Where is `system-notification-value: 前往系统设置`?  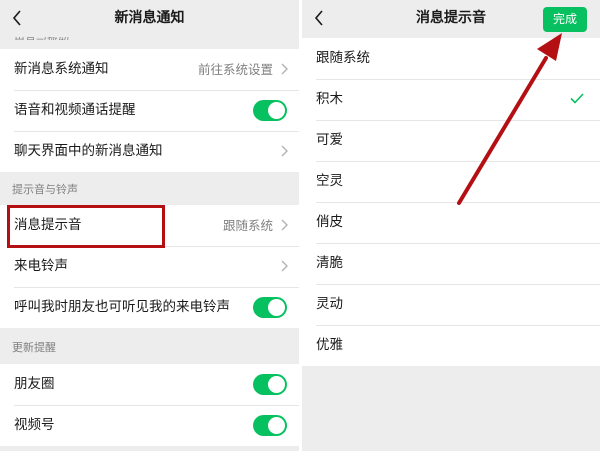
system-notification-value: 前往系统设置 is located at coordinates (235, 69).